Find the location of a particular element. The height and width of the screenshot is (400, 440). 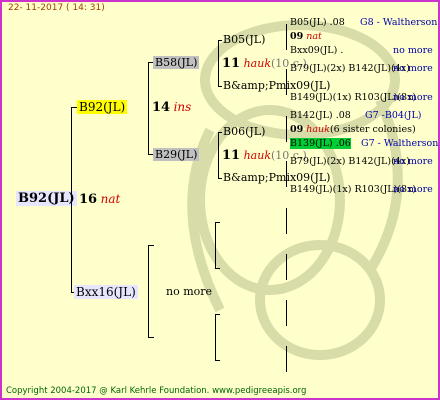

g4-row-8-info: G7 - Waltherson is located at coordinates (400, 143).